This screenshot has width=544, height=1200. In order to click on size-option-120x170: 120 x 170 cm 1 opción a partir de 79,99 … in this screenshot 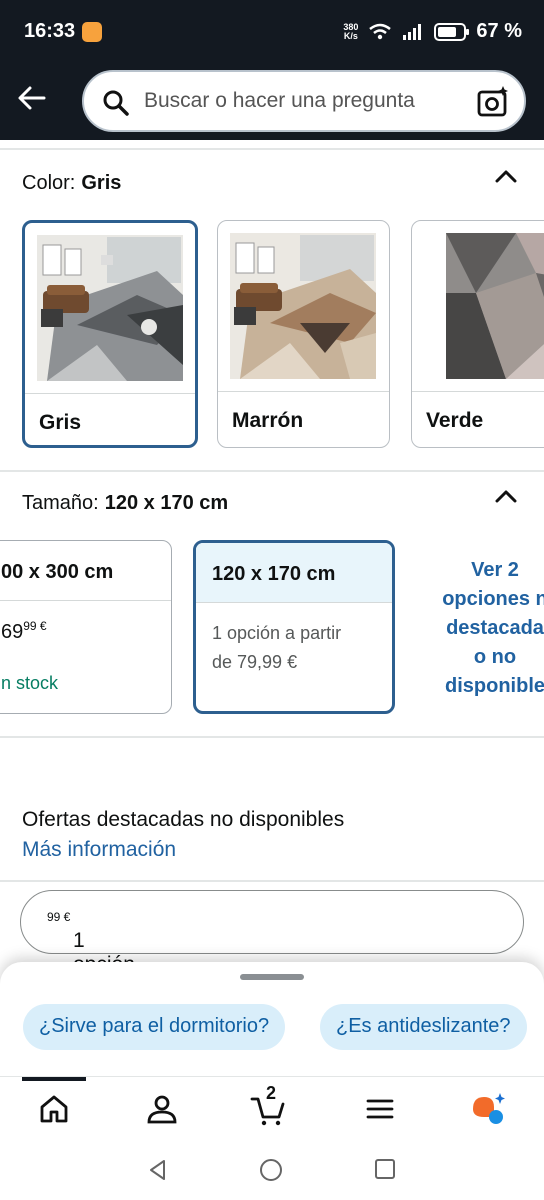, I will do `click(294, 627)`.